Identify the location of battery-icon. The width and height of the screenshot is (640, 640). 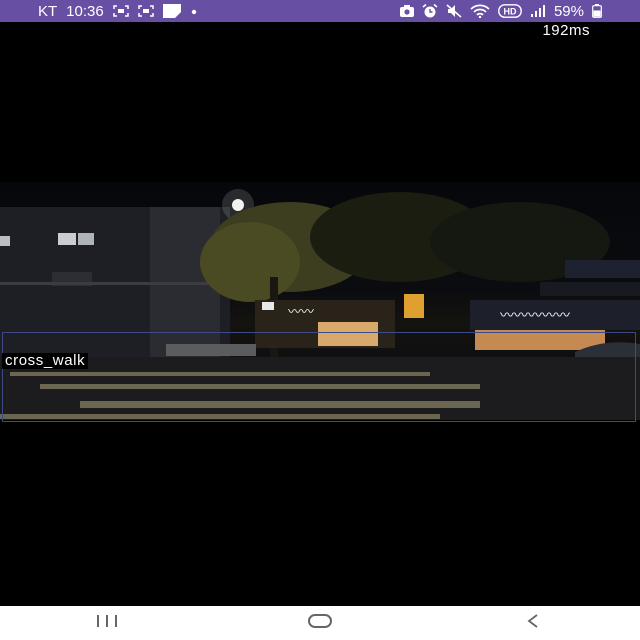
(597, 11).